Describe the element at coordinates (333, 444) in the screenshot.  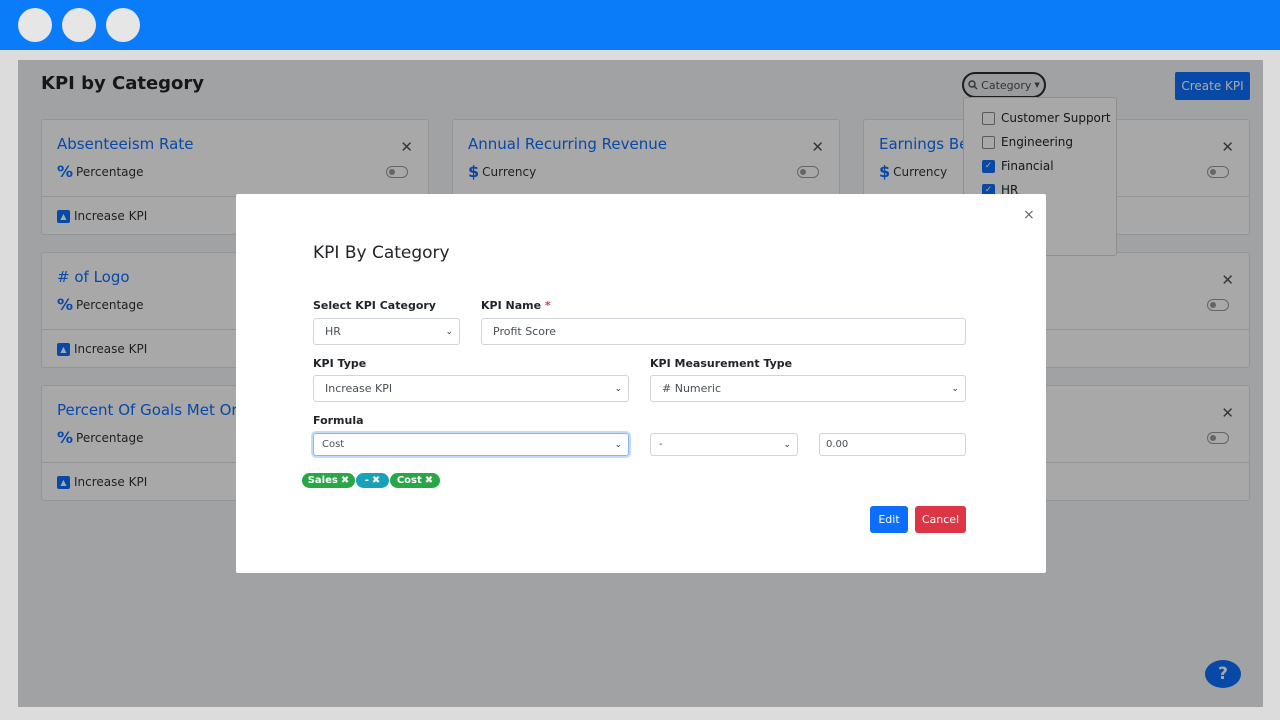
I see `formula-field-value: Cost` at that location.